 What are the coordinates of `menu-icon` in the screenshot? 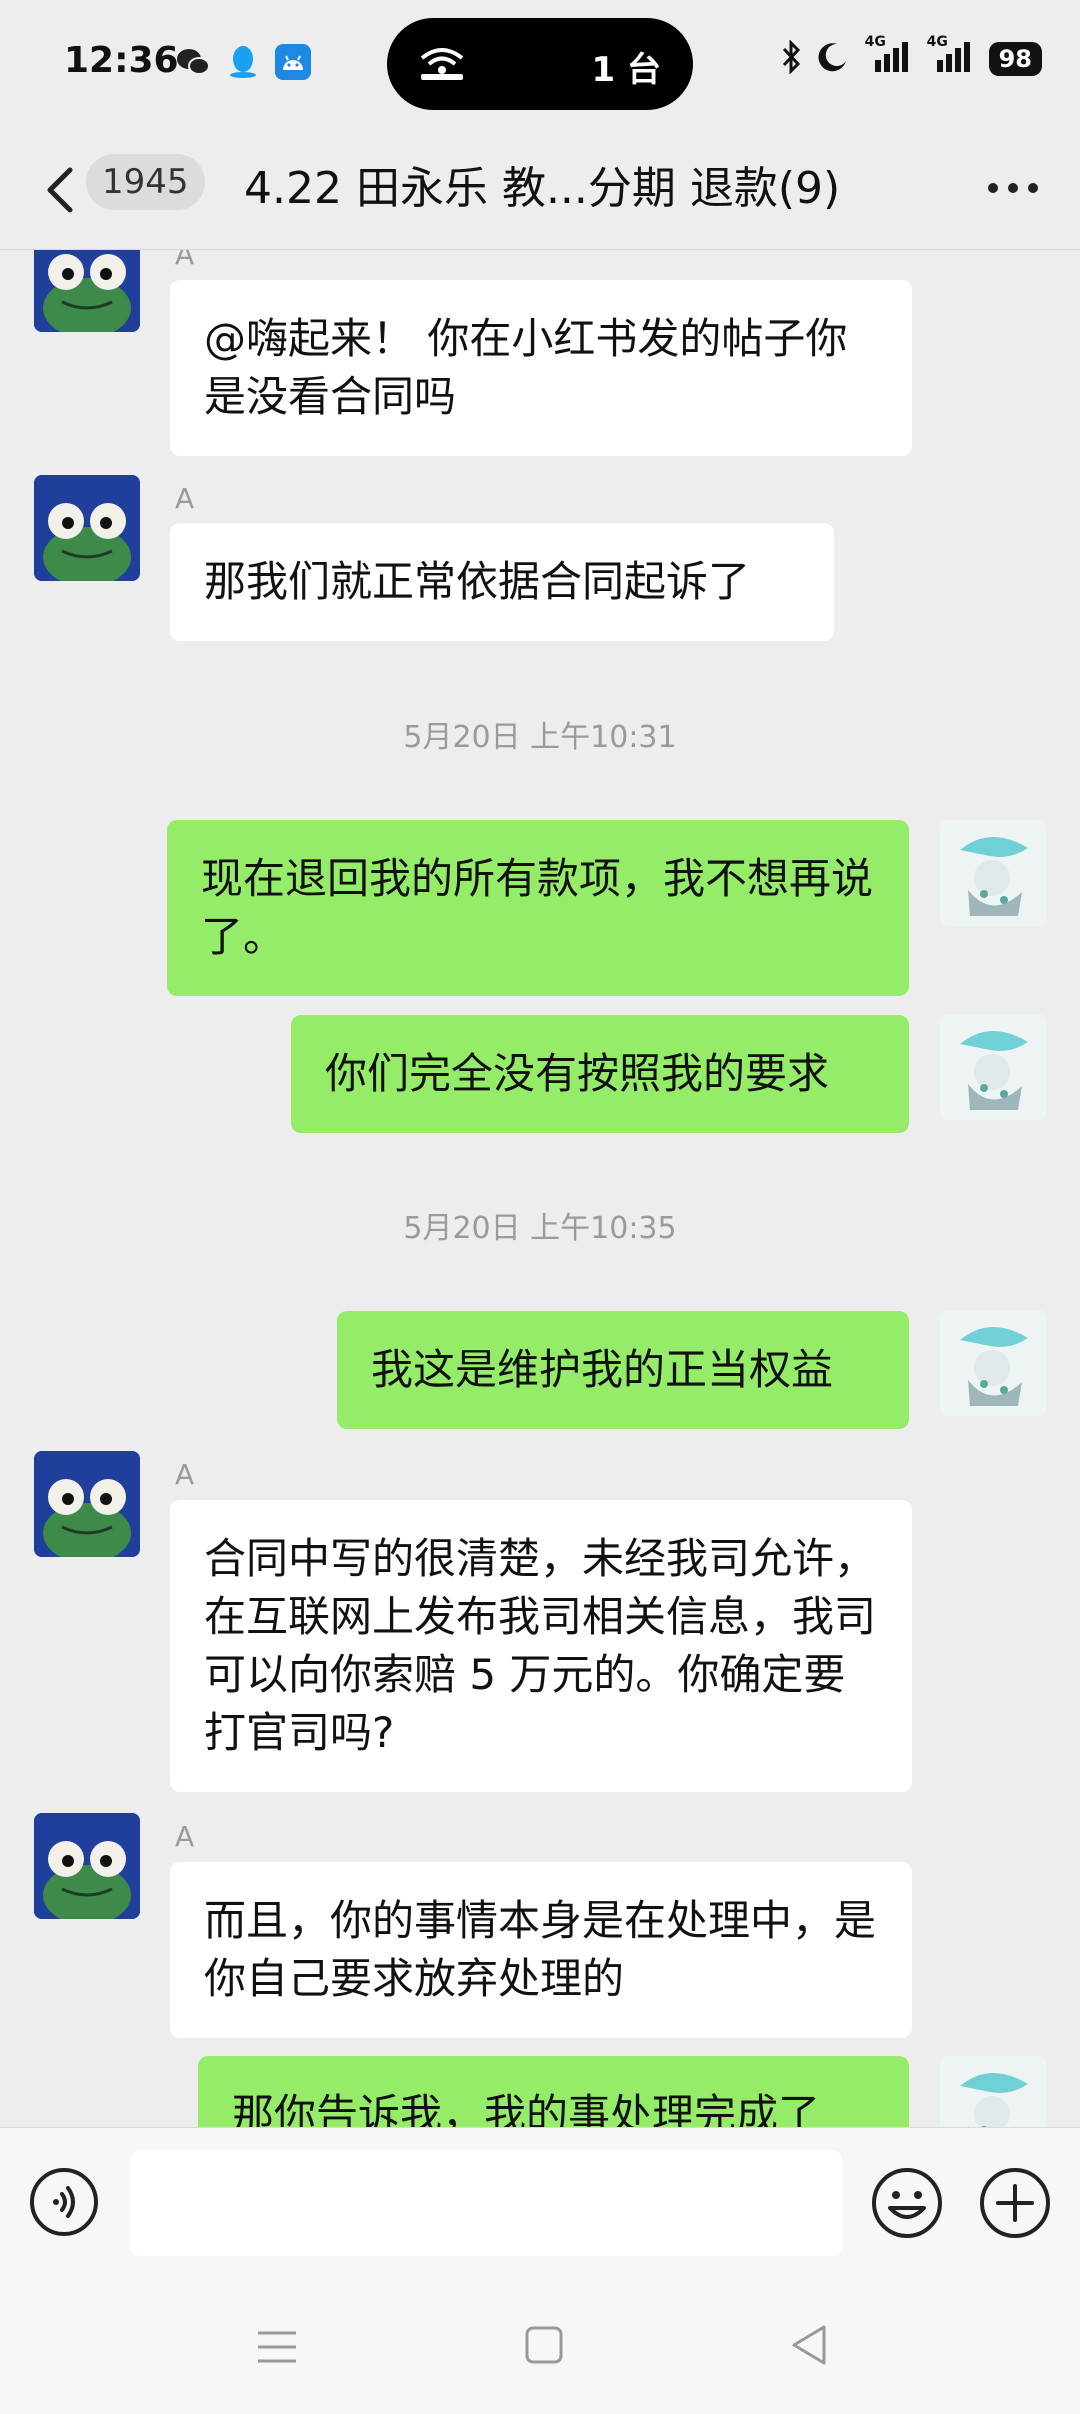 It's located at (277, 2347).